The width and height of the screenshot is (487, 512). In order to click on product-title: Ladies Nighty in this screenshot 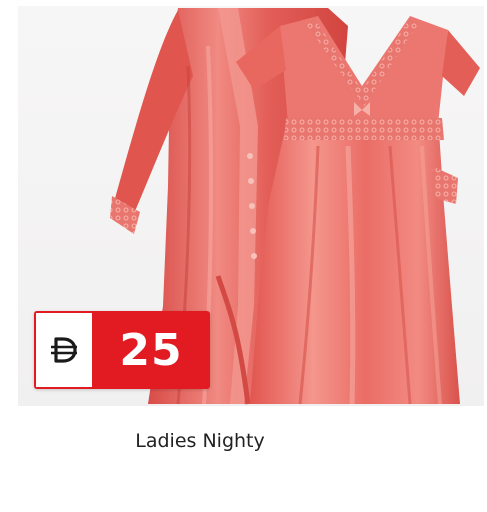, I will do `click(200, 441)`.